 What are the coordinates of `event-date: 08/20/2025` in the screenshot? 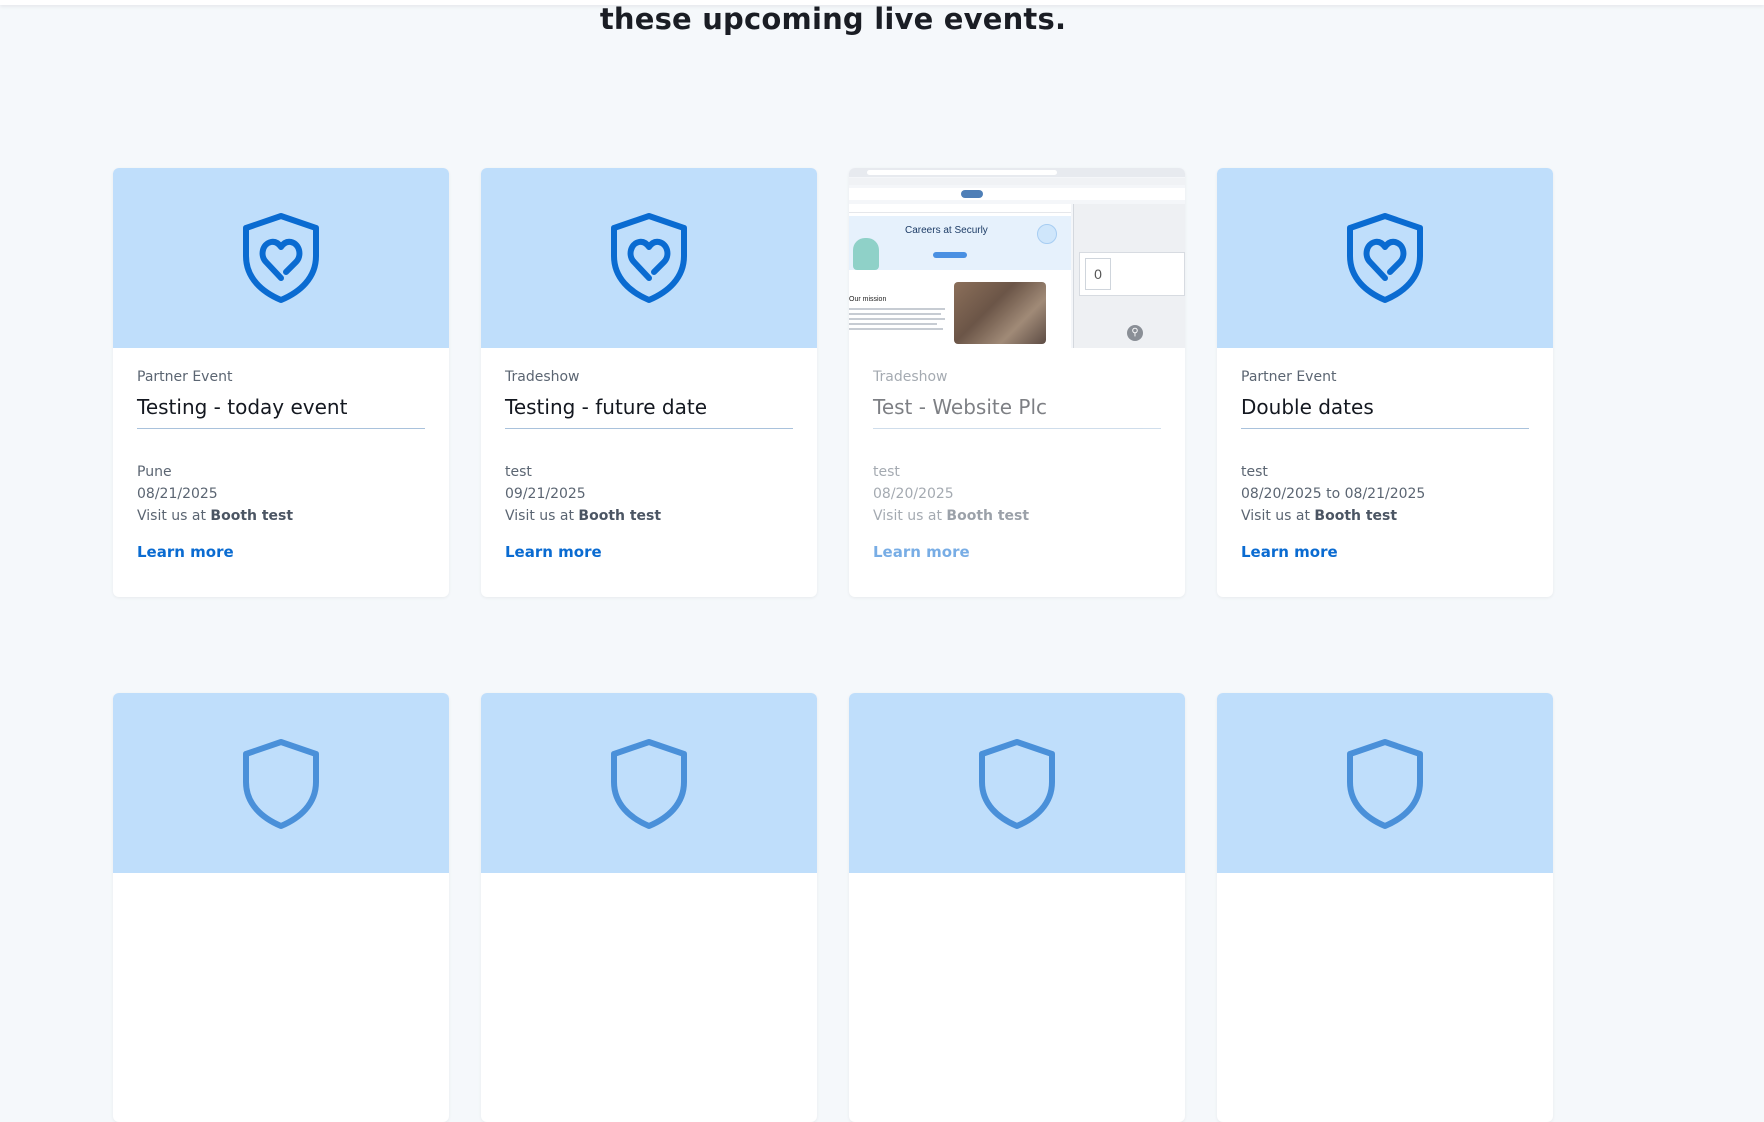 It's located at (913, 494).